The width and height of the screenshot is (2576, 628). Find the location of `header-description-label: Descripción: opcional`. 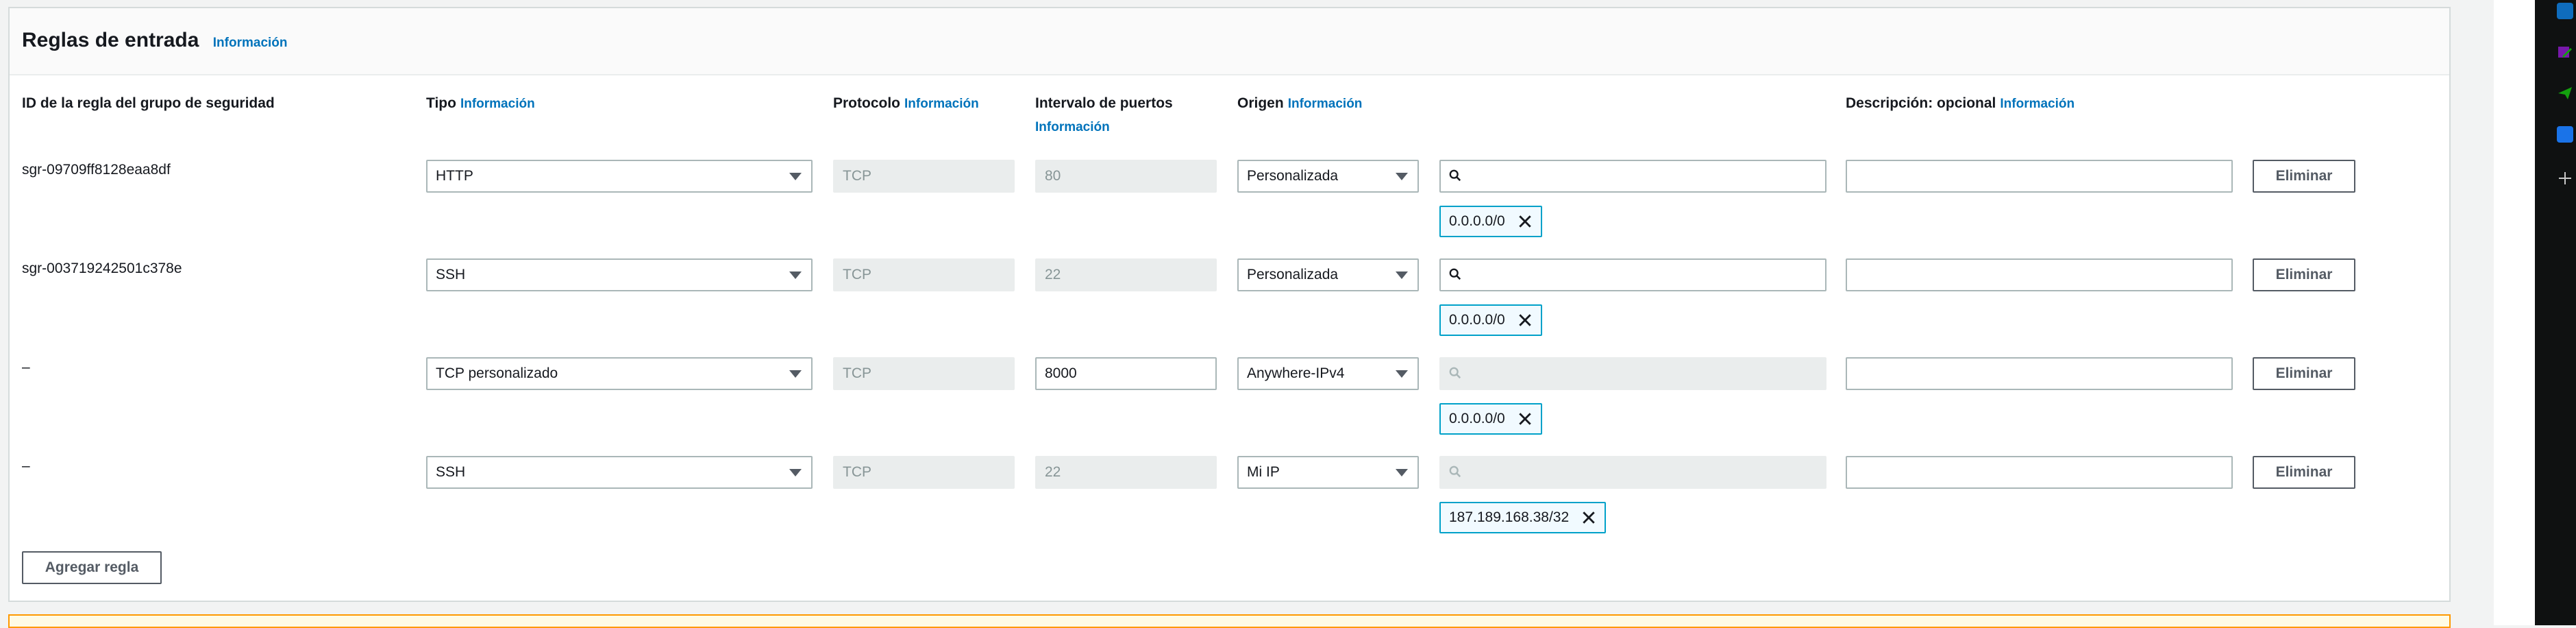

header-description-label: Descripción: opcional is located at coordinates (1921, 103).